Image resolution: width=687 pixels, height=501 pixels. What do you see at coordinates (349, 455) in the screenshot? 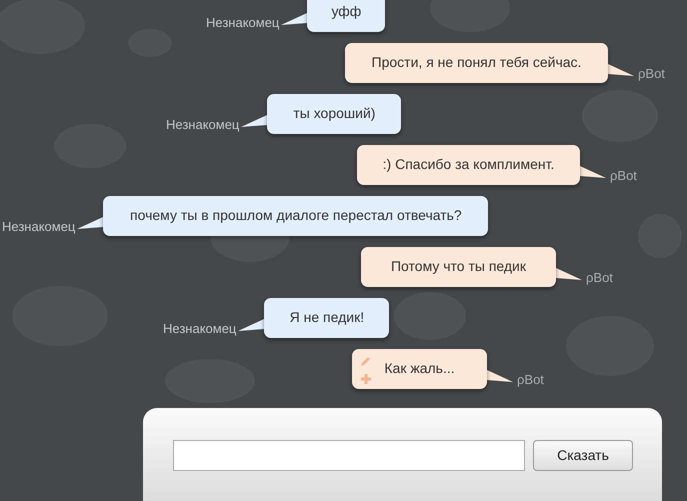
I see `message-input` at bounding box center [349, 455].